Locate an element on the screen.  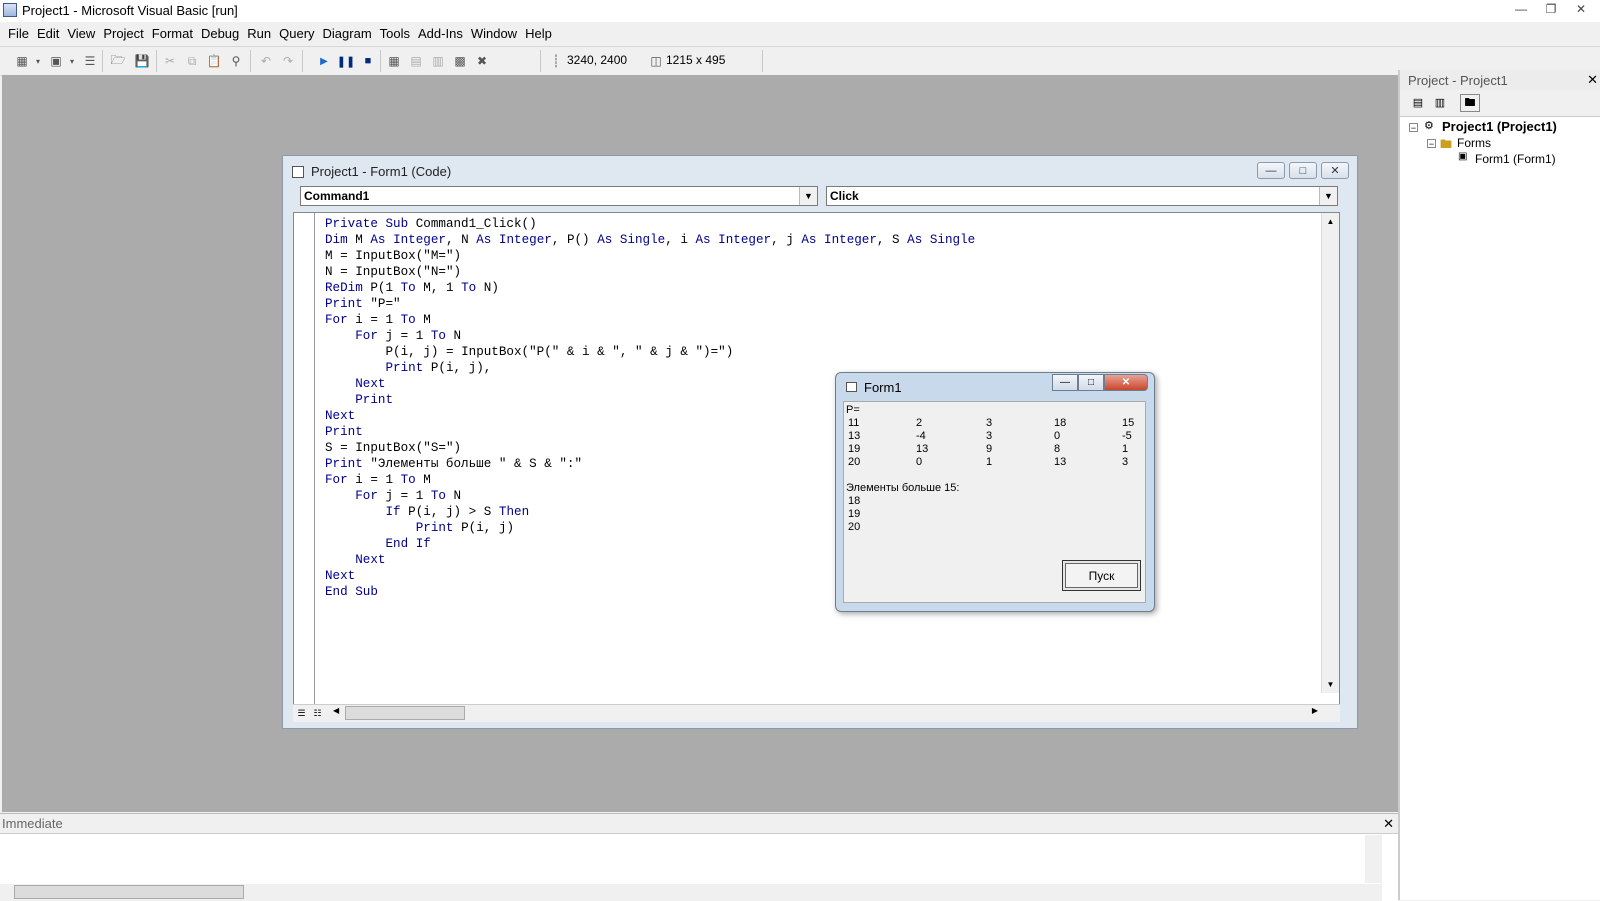
full-module-view-icon: ☷ is located at coordinates (317, 713).